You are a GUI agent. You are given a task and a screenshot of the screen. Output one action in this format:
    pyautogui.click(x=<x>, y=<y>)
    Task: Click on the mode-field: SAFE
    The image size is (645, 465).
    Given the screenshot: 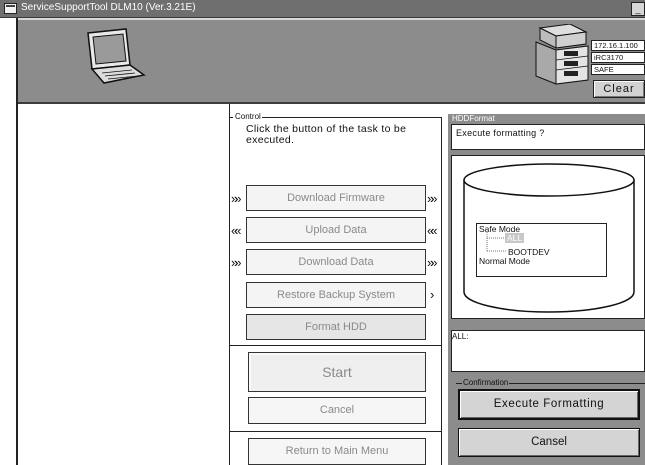 What is the action you would take?
    pyautogui.click(x=618, y=69)
    